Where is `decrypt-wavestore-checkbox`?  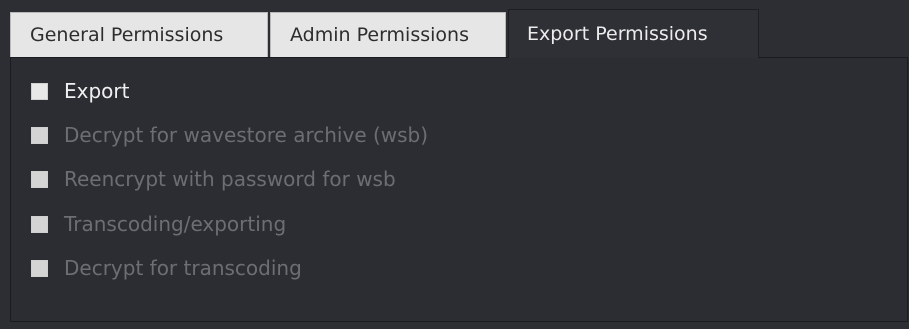 decrypt-wavestore-checkbox is located at coordinates (39, 135).